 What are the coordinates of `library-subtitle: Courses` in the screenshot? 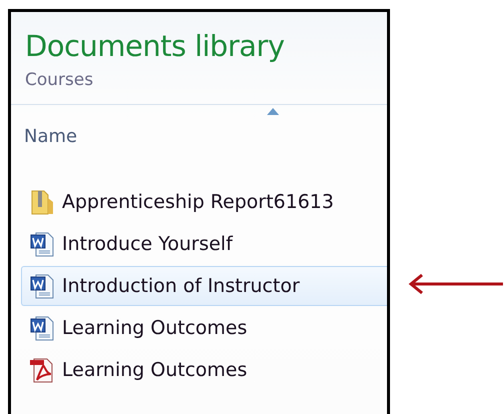 It's located at (59, 80).